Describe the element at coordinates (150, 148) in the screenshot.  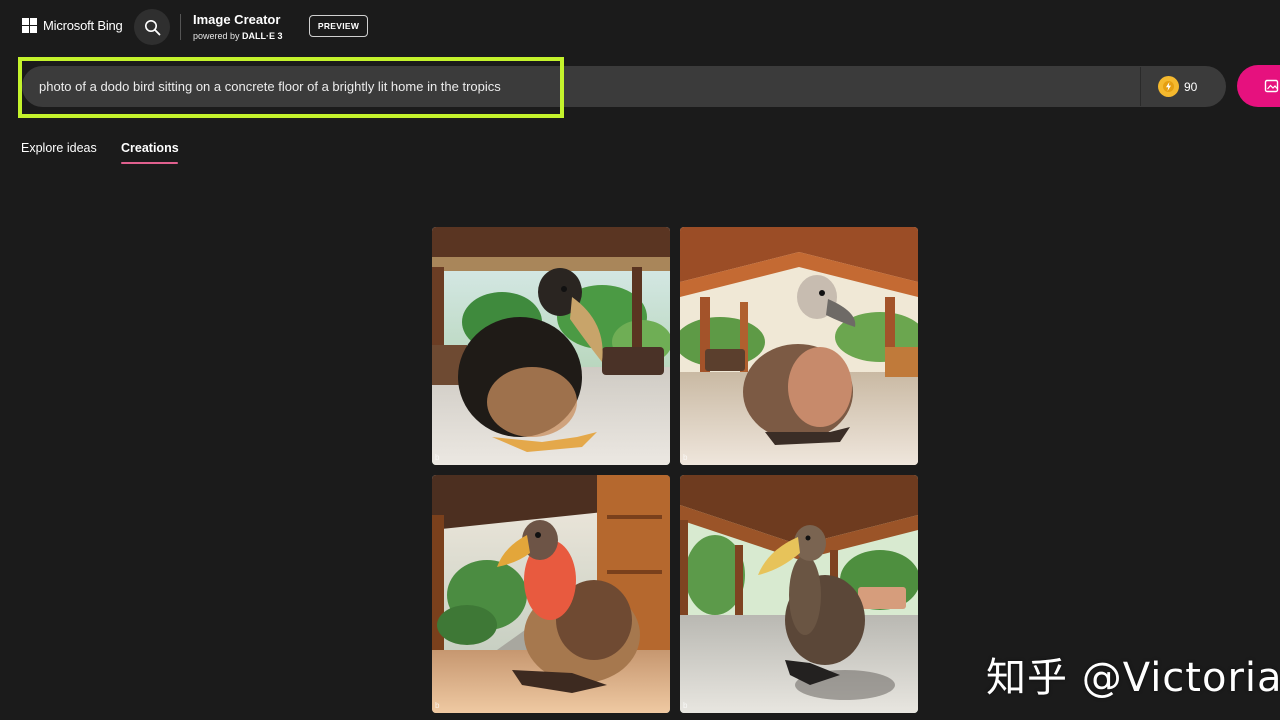
I see `tab-creations: Creations` at that location.